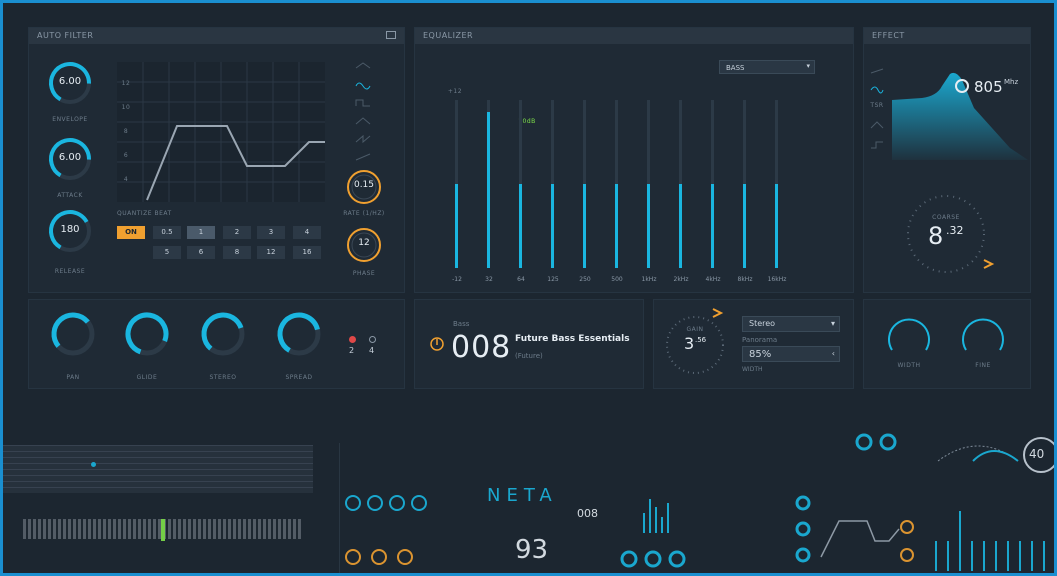  I want to click on waveform-icons, so click(363, 112).